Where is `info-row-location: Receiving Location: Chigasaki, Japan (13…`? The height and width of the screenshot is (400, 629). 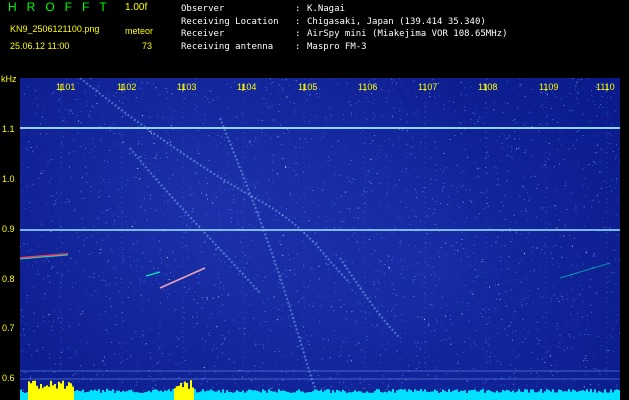
info-row-location: Receiving Location: Chigasaki, Japan (13… is located at coordinates (333, 21).